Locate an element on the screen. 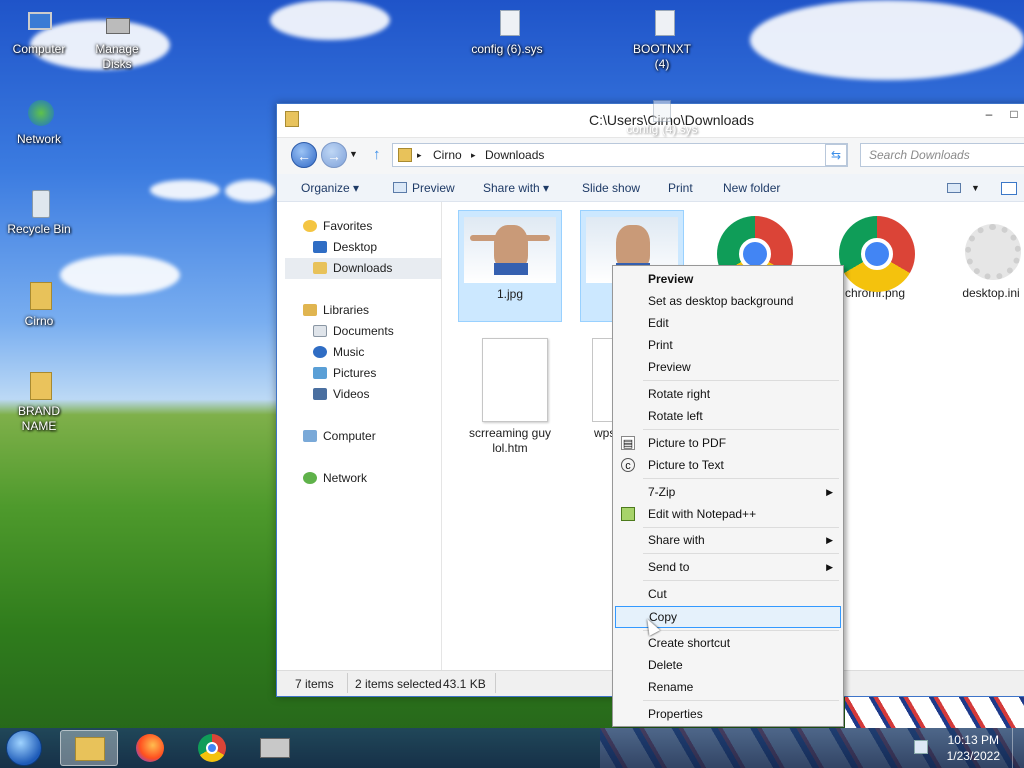 The image size is (1024, 768). clock-time: 10:13 PM is located at coordinates (973, 740).